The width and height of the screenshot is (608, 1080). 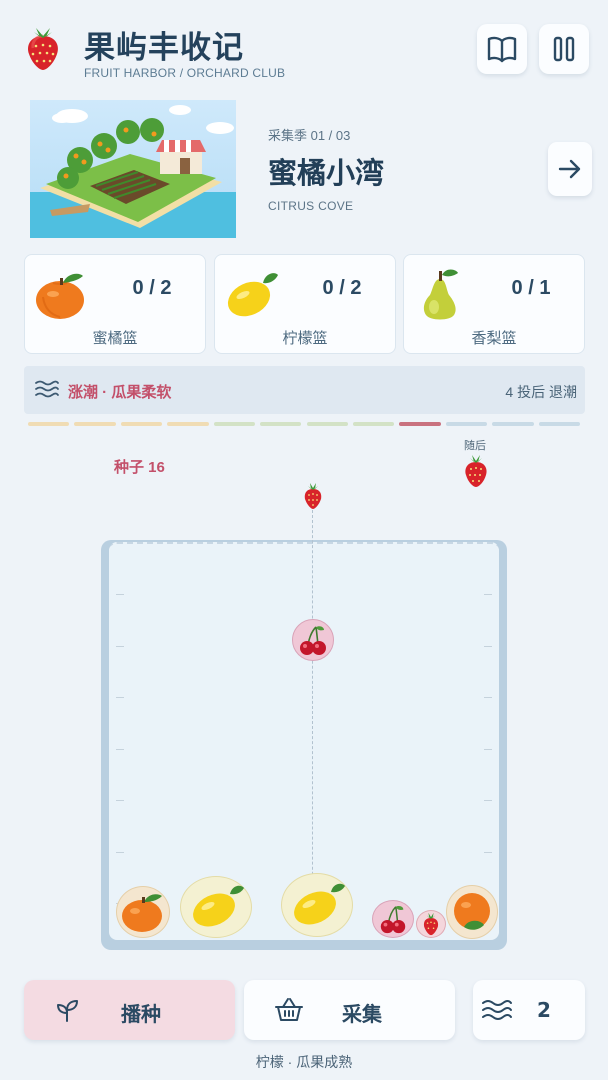 What do you see at coordinates (164, 48) in the screenshot?
I see `app-title: 果屿丰收记` at bounding box center [164, 48].